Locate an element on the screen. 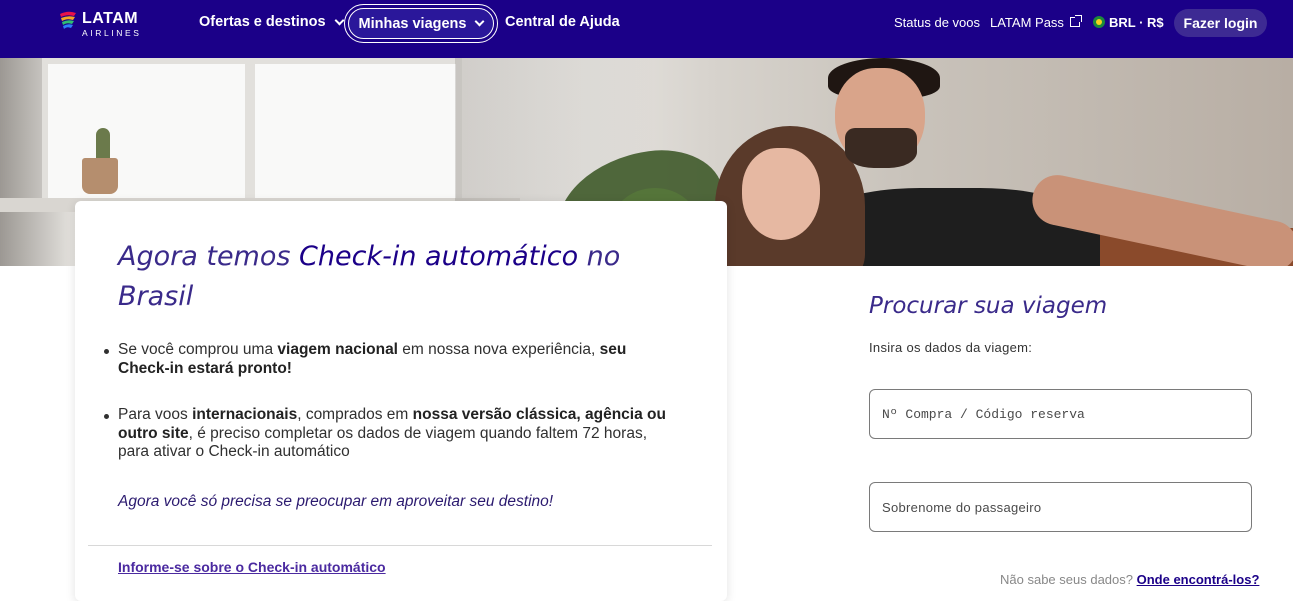  hero-plant-pot is located at coordinates (100, 176).